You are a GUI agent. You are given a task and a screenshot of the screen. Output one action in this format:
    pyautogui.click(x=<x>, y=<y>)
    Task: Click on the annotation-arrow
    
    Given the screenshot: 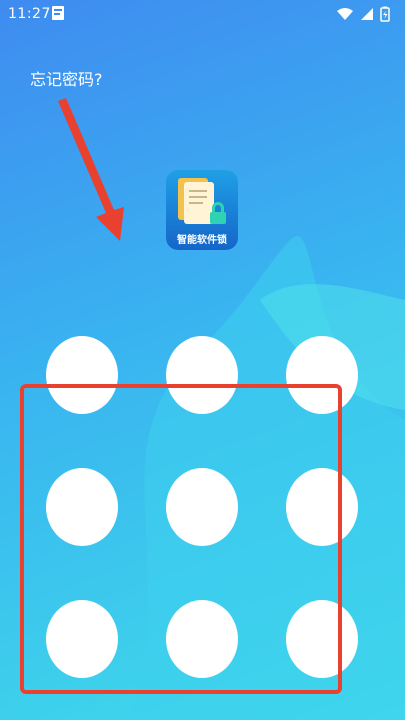 What is the action you would take?
    pyautogui.click(x=91, y=169)
    